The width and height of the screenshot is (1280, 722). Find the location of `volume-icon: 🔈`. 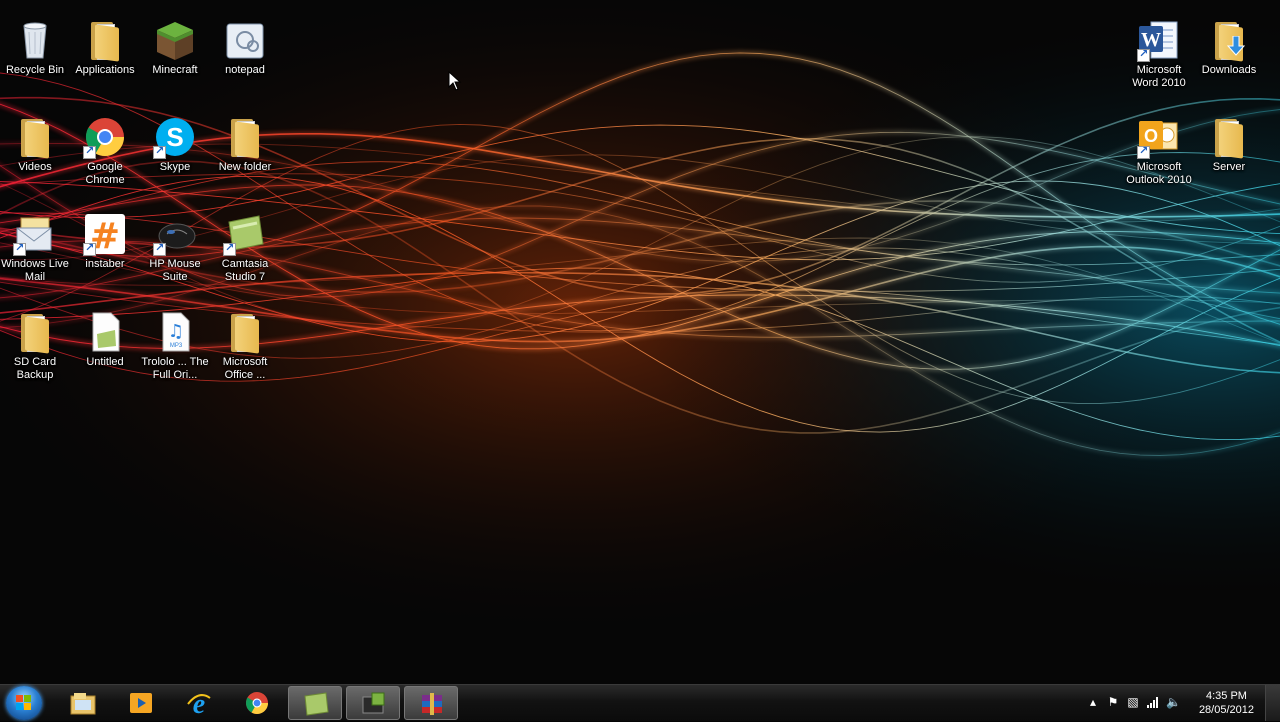

volume-icon: 🔈 is located at coordinates (1173, 702).